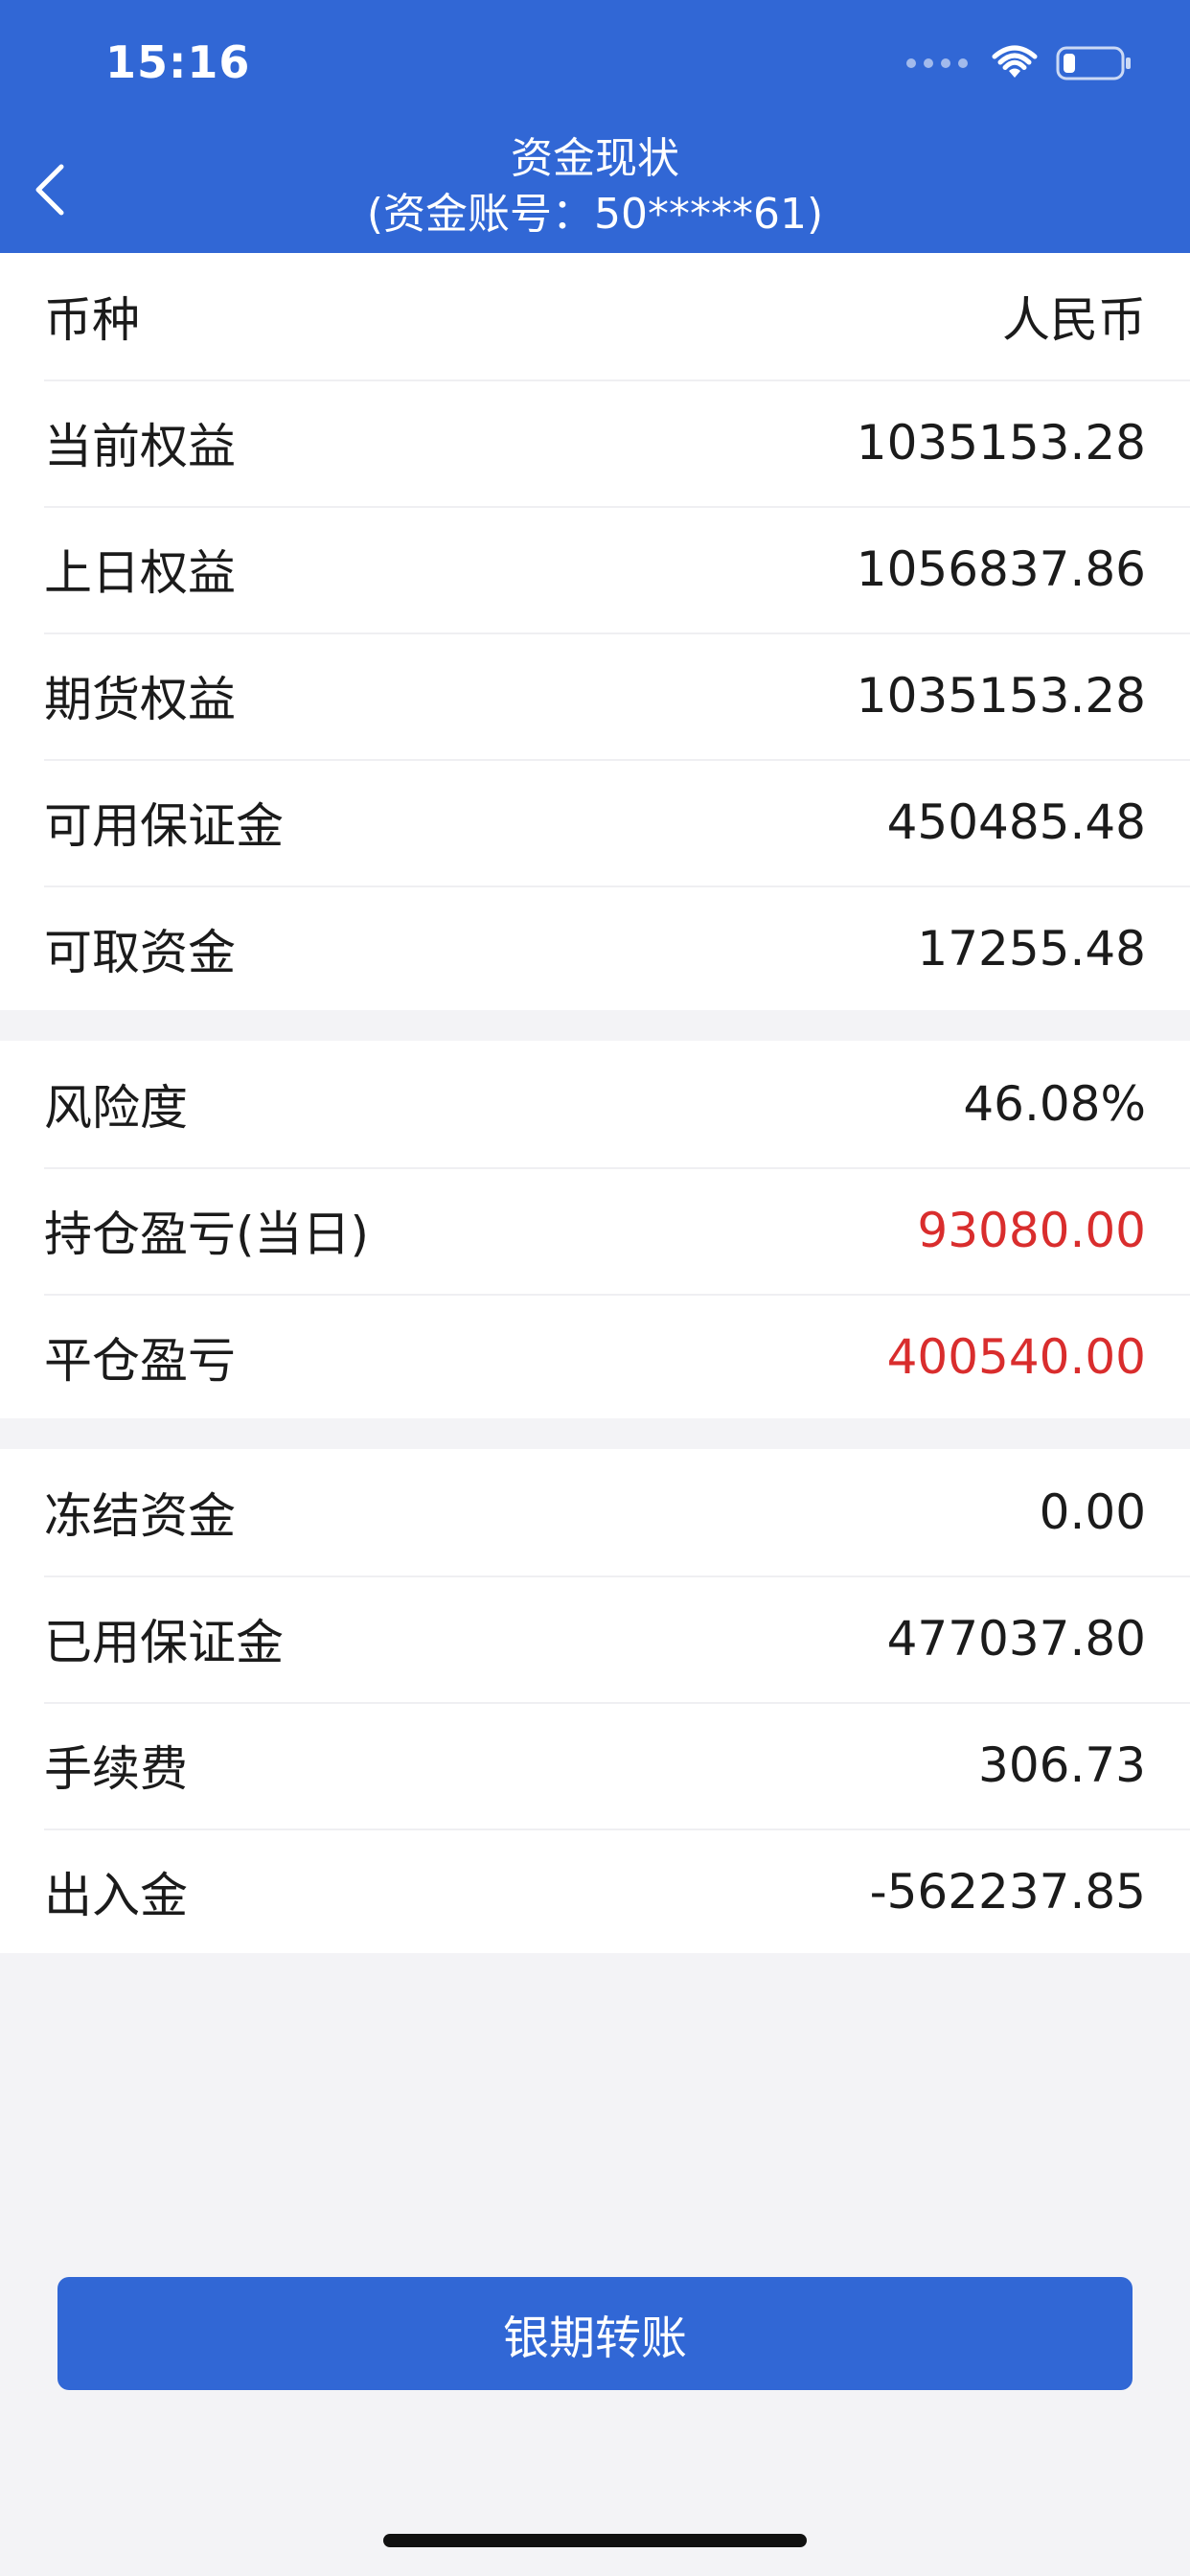 This screenshot has height=2576, width=1190. Describe the element at coordinates (1001, 569) in the screenshot. I see `row-value: 1056837.86` at that location.